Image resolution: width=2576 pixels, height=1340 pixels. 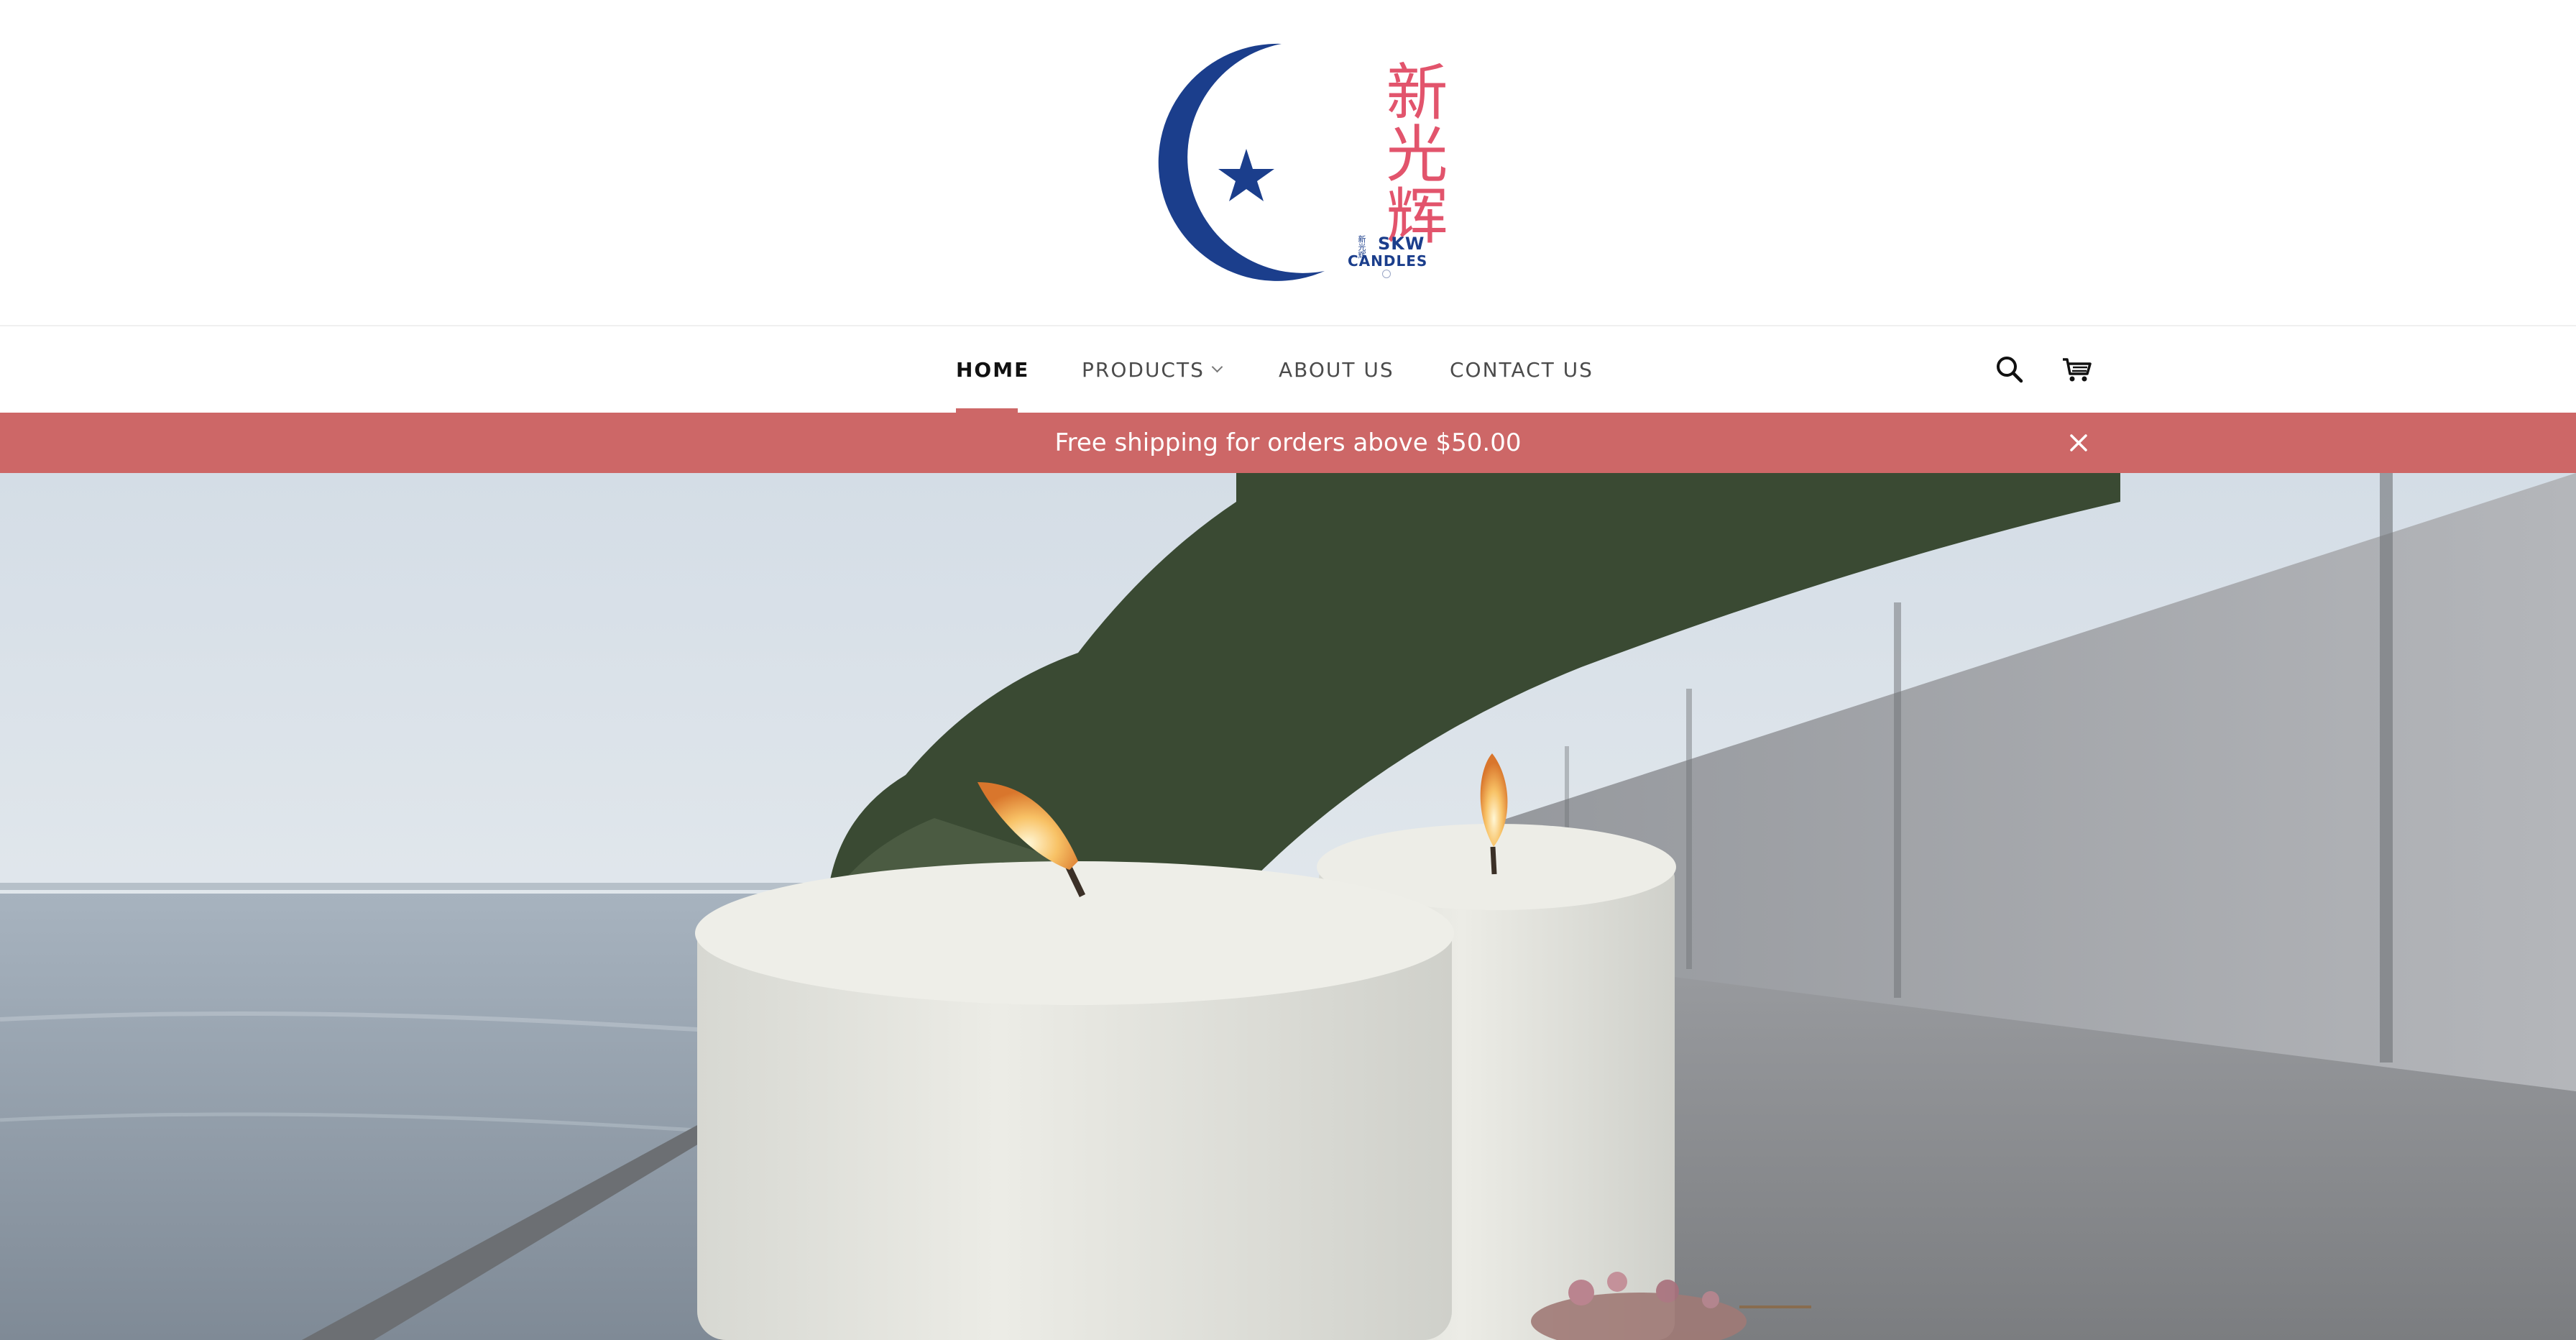 I want to click on crescent-moon-star-icon, so click(x=1241, y=162).